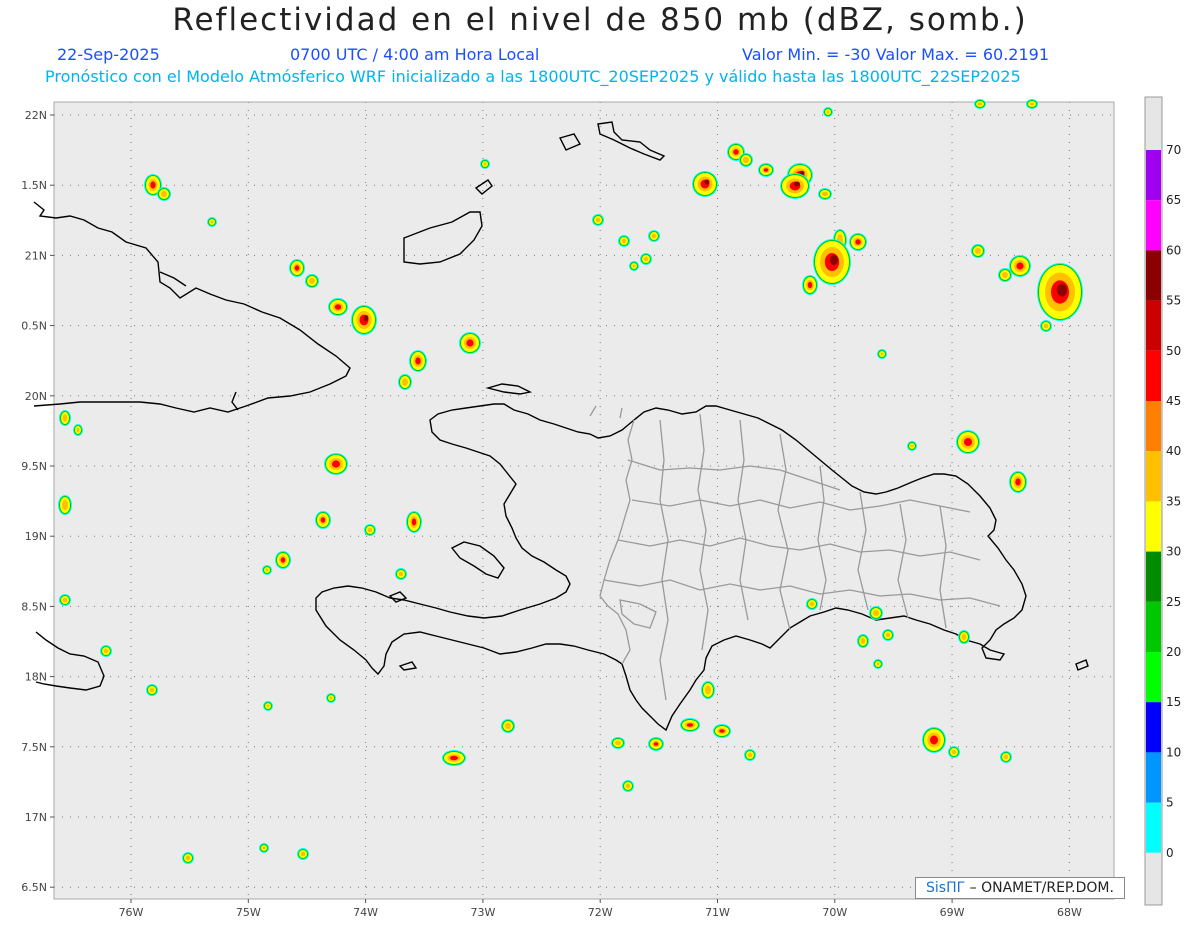  I want to click on colorbar-label: 20, so click(1173, 652).